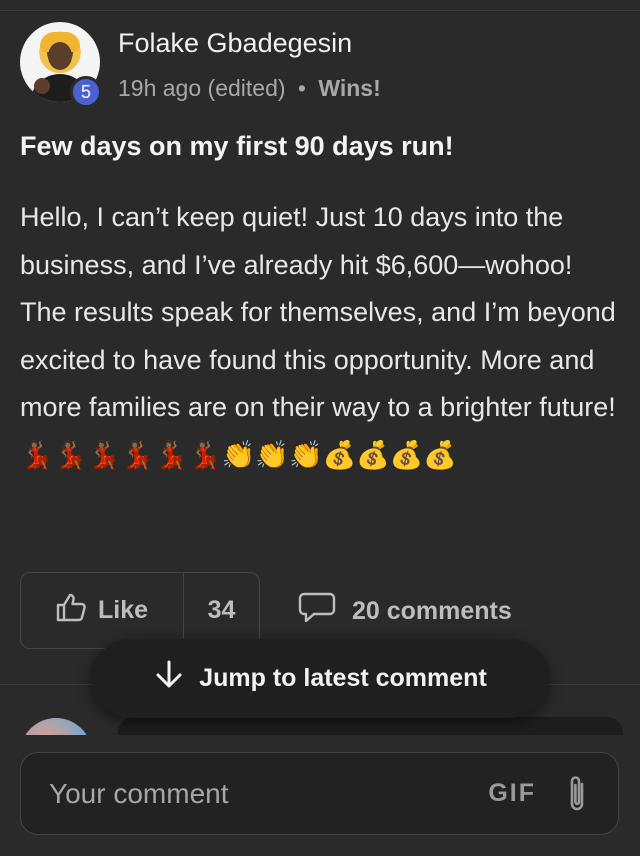  I want to click on post-title: Few days on my first 90 days run!, so click(237, 146).